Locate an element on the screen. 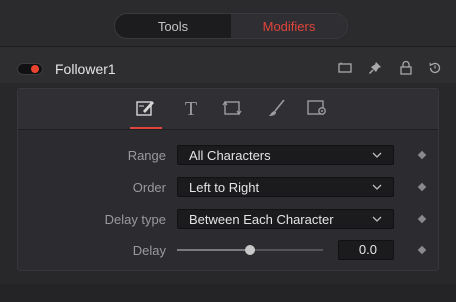 Image resolution: width=456 pixels, height=302 pixels. delay-value-field: 0.0 is located at coordinates (366, 250).